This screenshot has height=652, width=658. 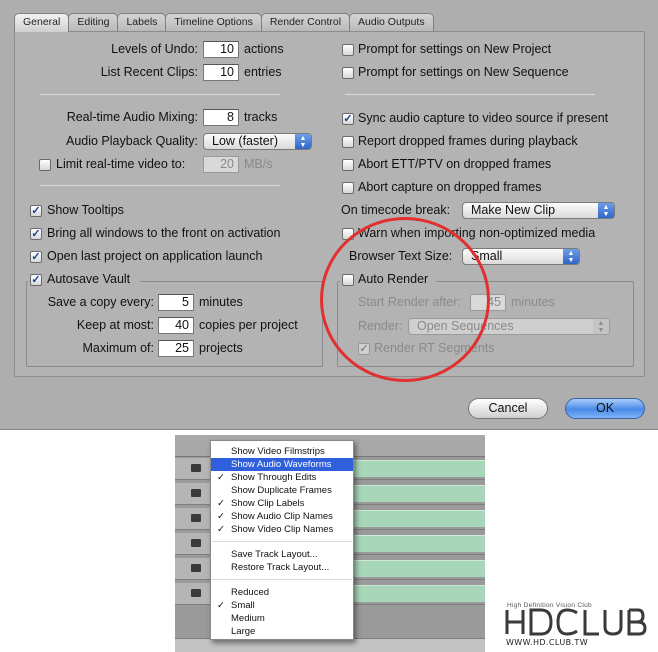 What do you see at coordinates (282, 516) in the screenshot?
I see `menu-item: ✓ Show Audio Clip Names` at bounding box center [282, 516].